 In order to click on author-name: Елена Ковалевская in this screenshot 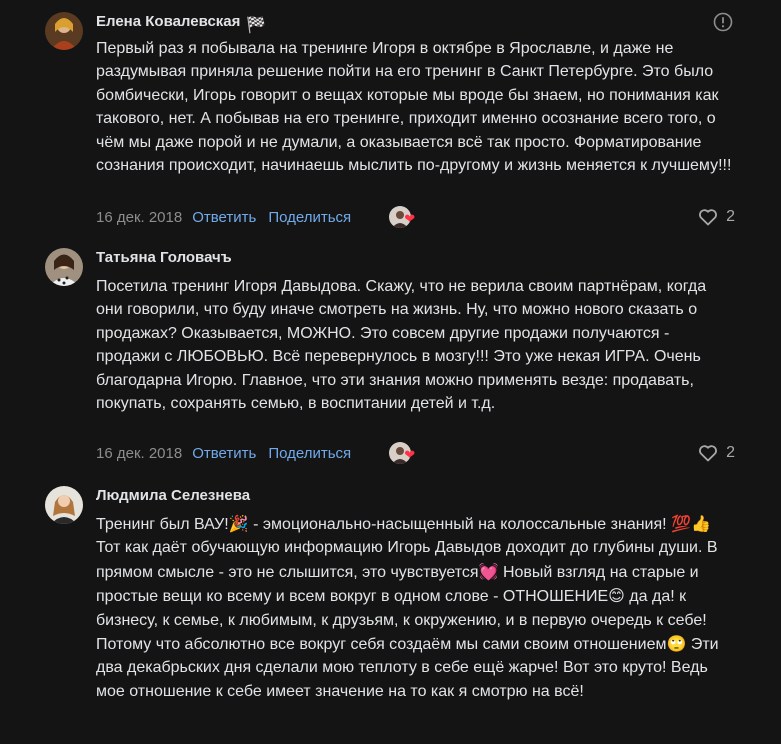, I will do `click(168, 22)`.